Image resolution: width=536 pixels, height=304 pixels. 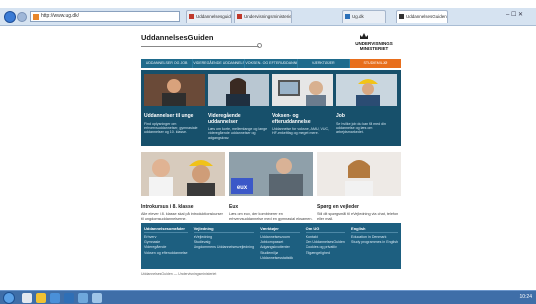 I want to click on back-button, so click(x=10, y=17).